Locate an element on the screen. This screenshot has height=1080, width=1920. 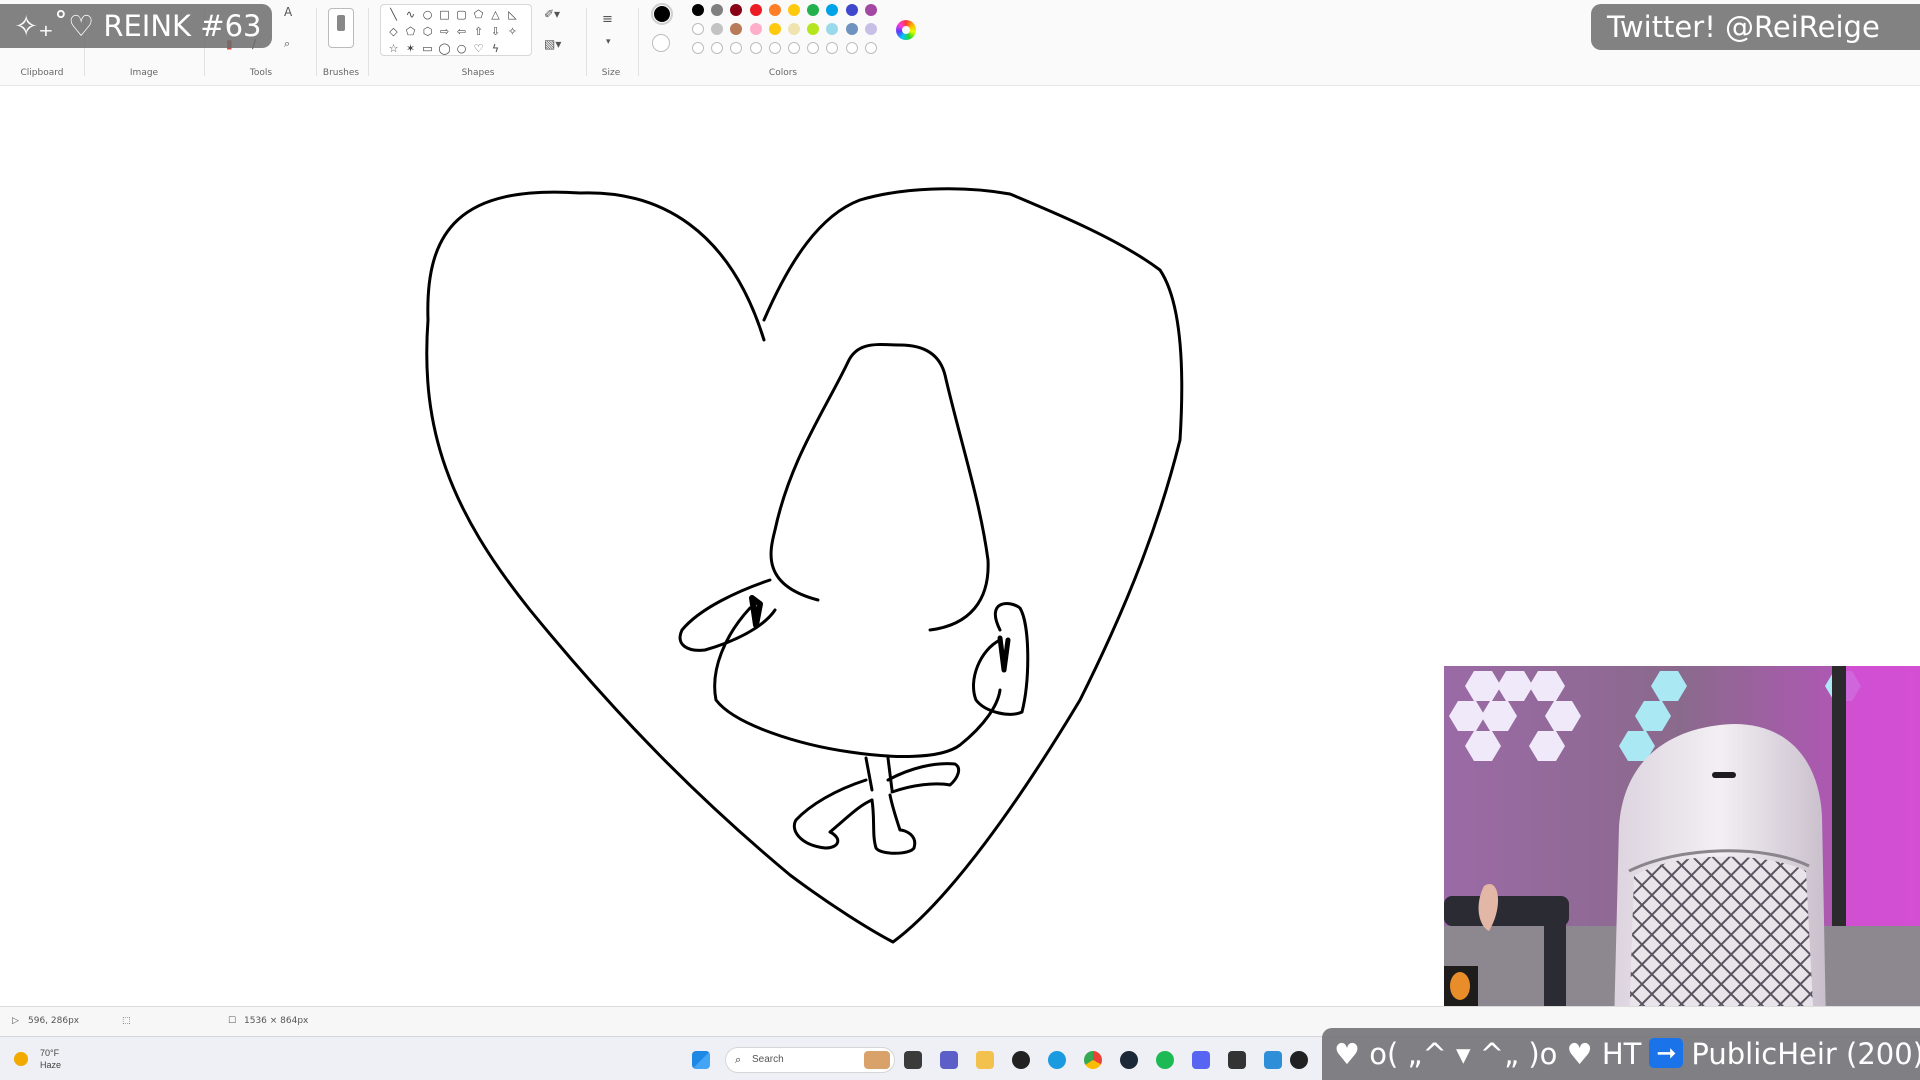
copilot-icon is located at coordinates (877, 1060).